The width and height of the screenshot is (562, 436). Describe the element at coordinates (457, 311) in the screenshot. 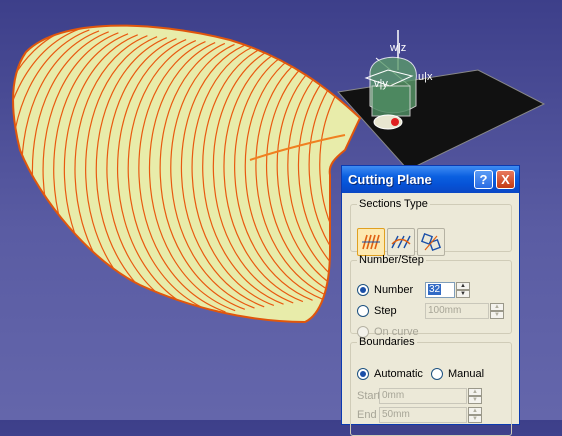

I see `step-field: 100mm` at that location.